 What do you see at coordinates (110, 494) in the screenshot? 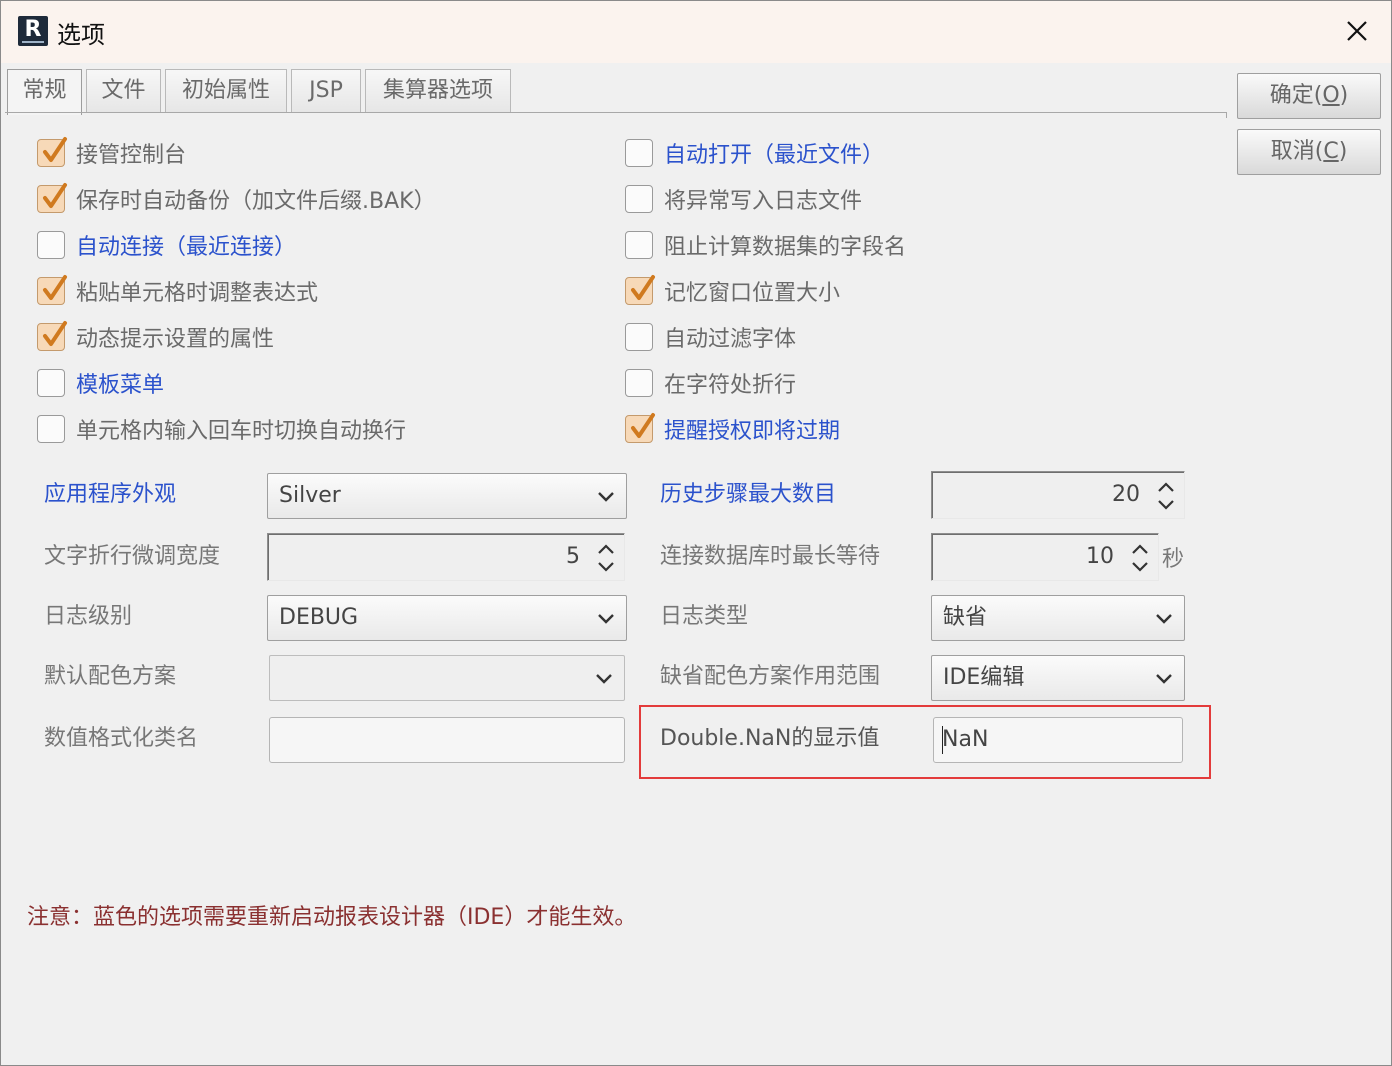
I see `appearance-label: 应用程序外观` at bounding box center [110, 494].